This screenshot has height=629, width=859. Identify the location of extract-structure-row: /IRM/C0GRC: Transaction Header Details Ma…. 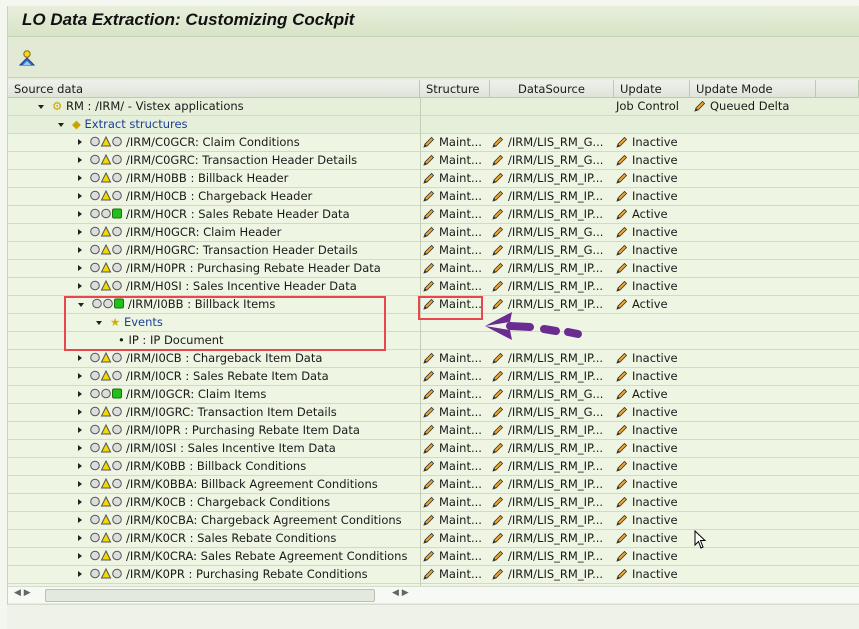
(433, 161).